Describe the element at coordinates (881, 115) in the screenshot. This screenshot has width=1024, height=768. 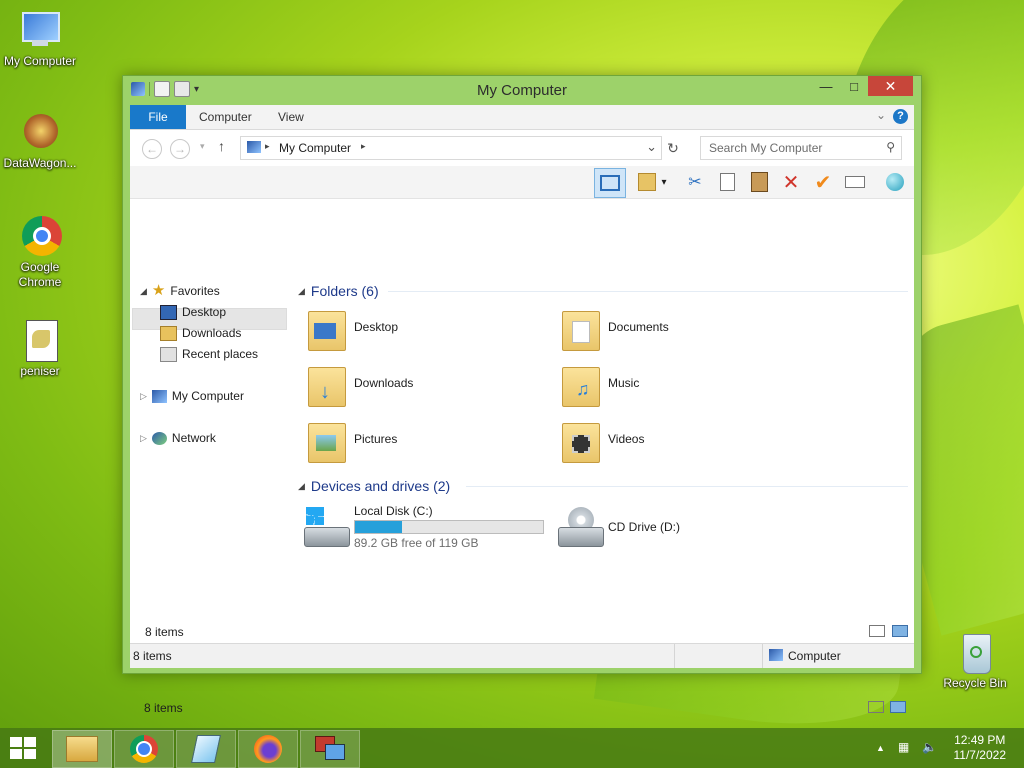
I see `expand-ribbon-icon: ⌄` at that location.